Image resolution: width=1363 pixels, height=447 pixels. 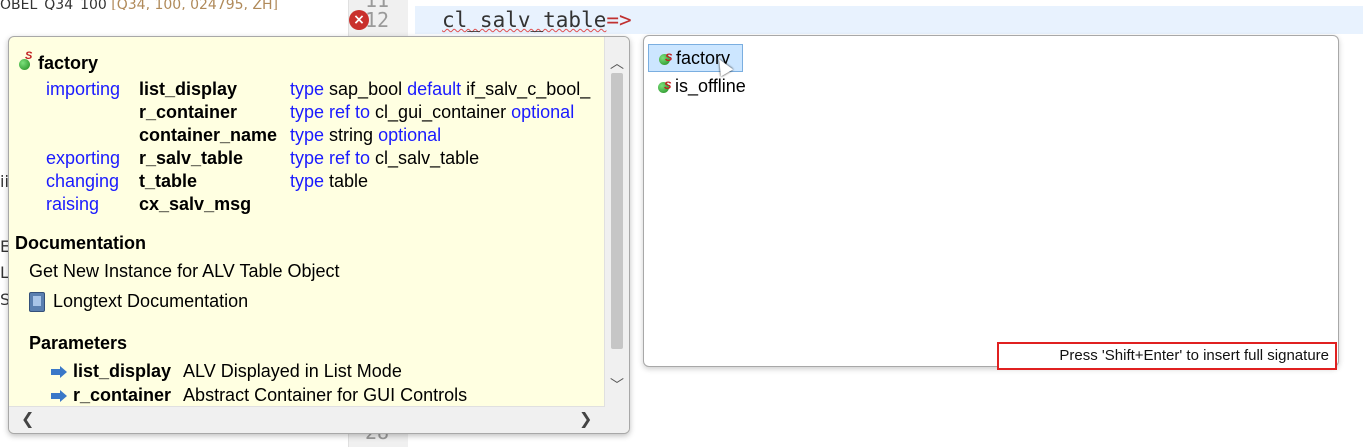 I want to click on completion-item-is-offline: Sis_offline, so click(x=703, y=86).